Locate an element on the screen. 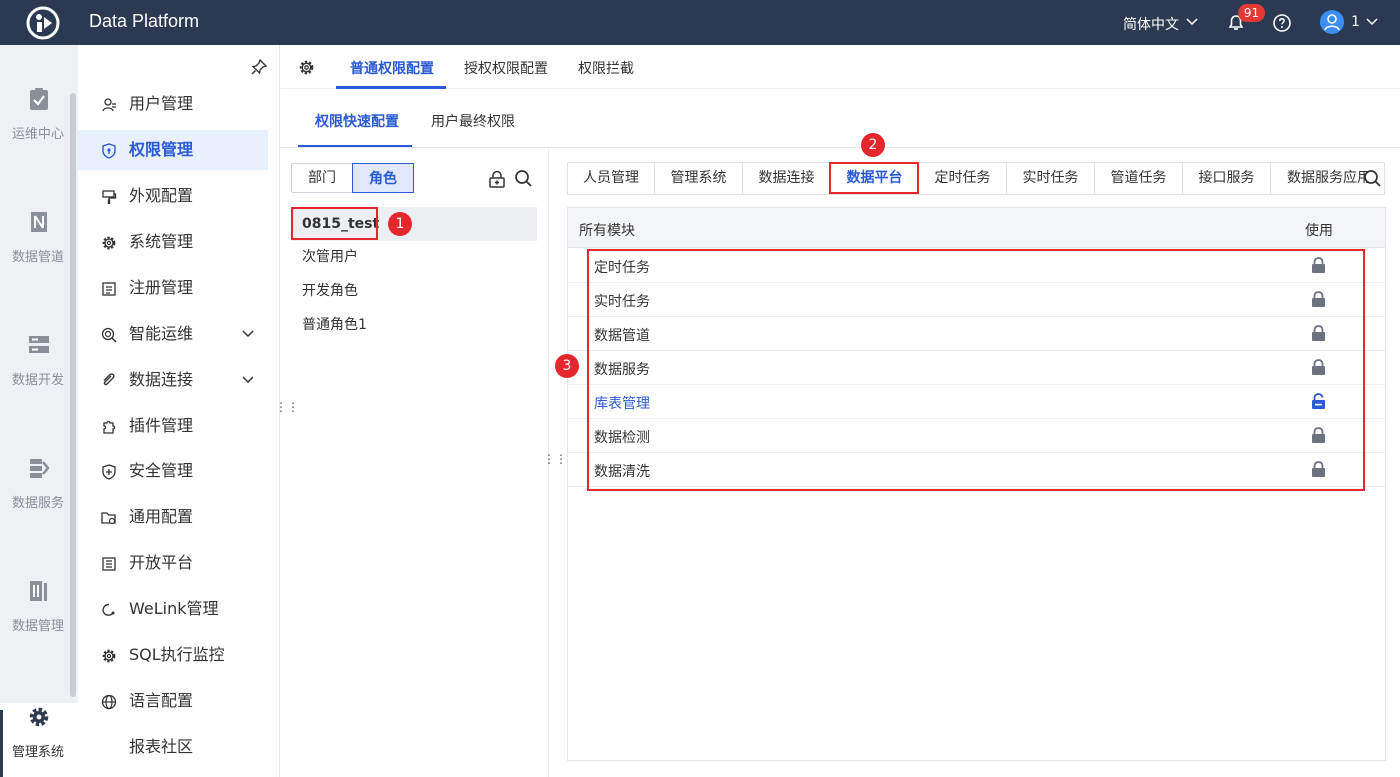 The width and height of the screenshot is (1400, 777). rail-label: 数据管理 is located at coordinates (38, 626).